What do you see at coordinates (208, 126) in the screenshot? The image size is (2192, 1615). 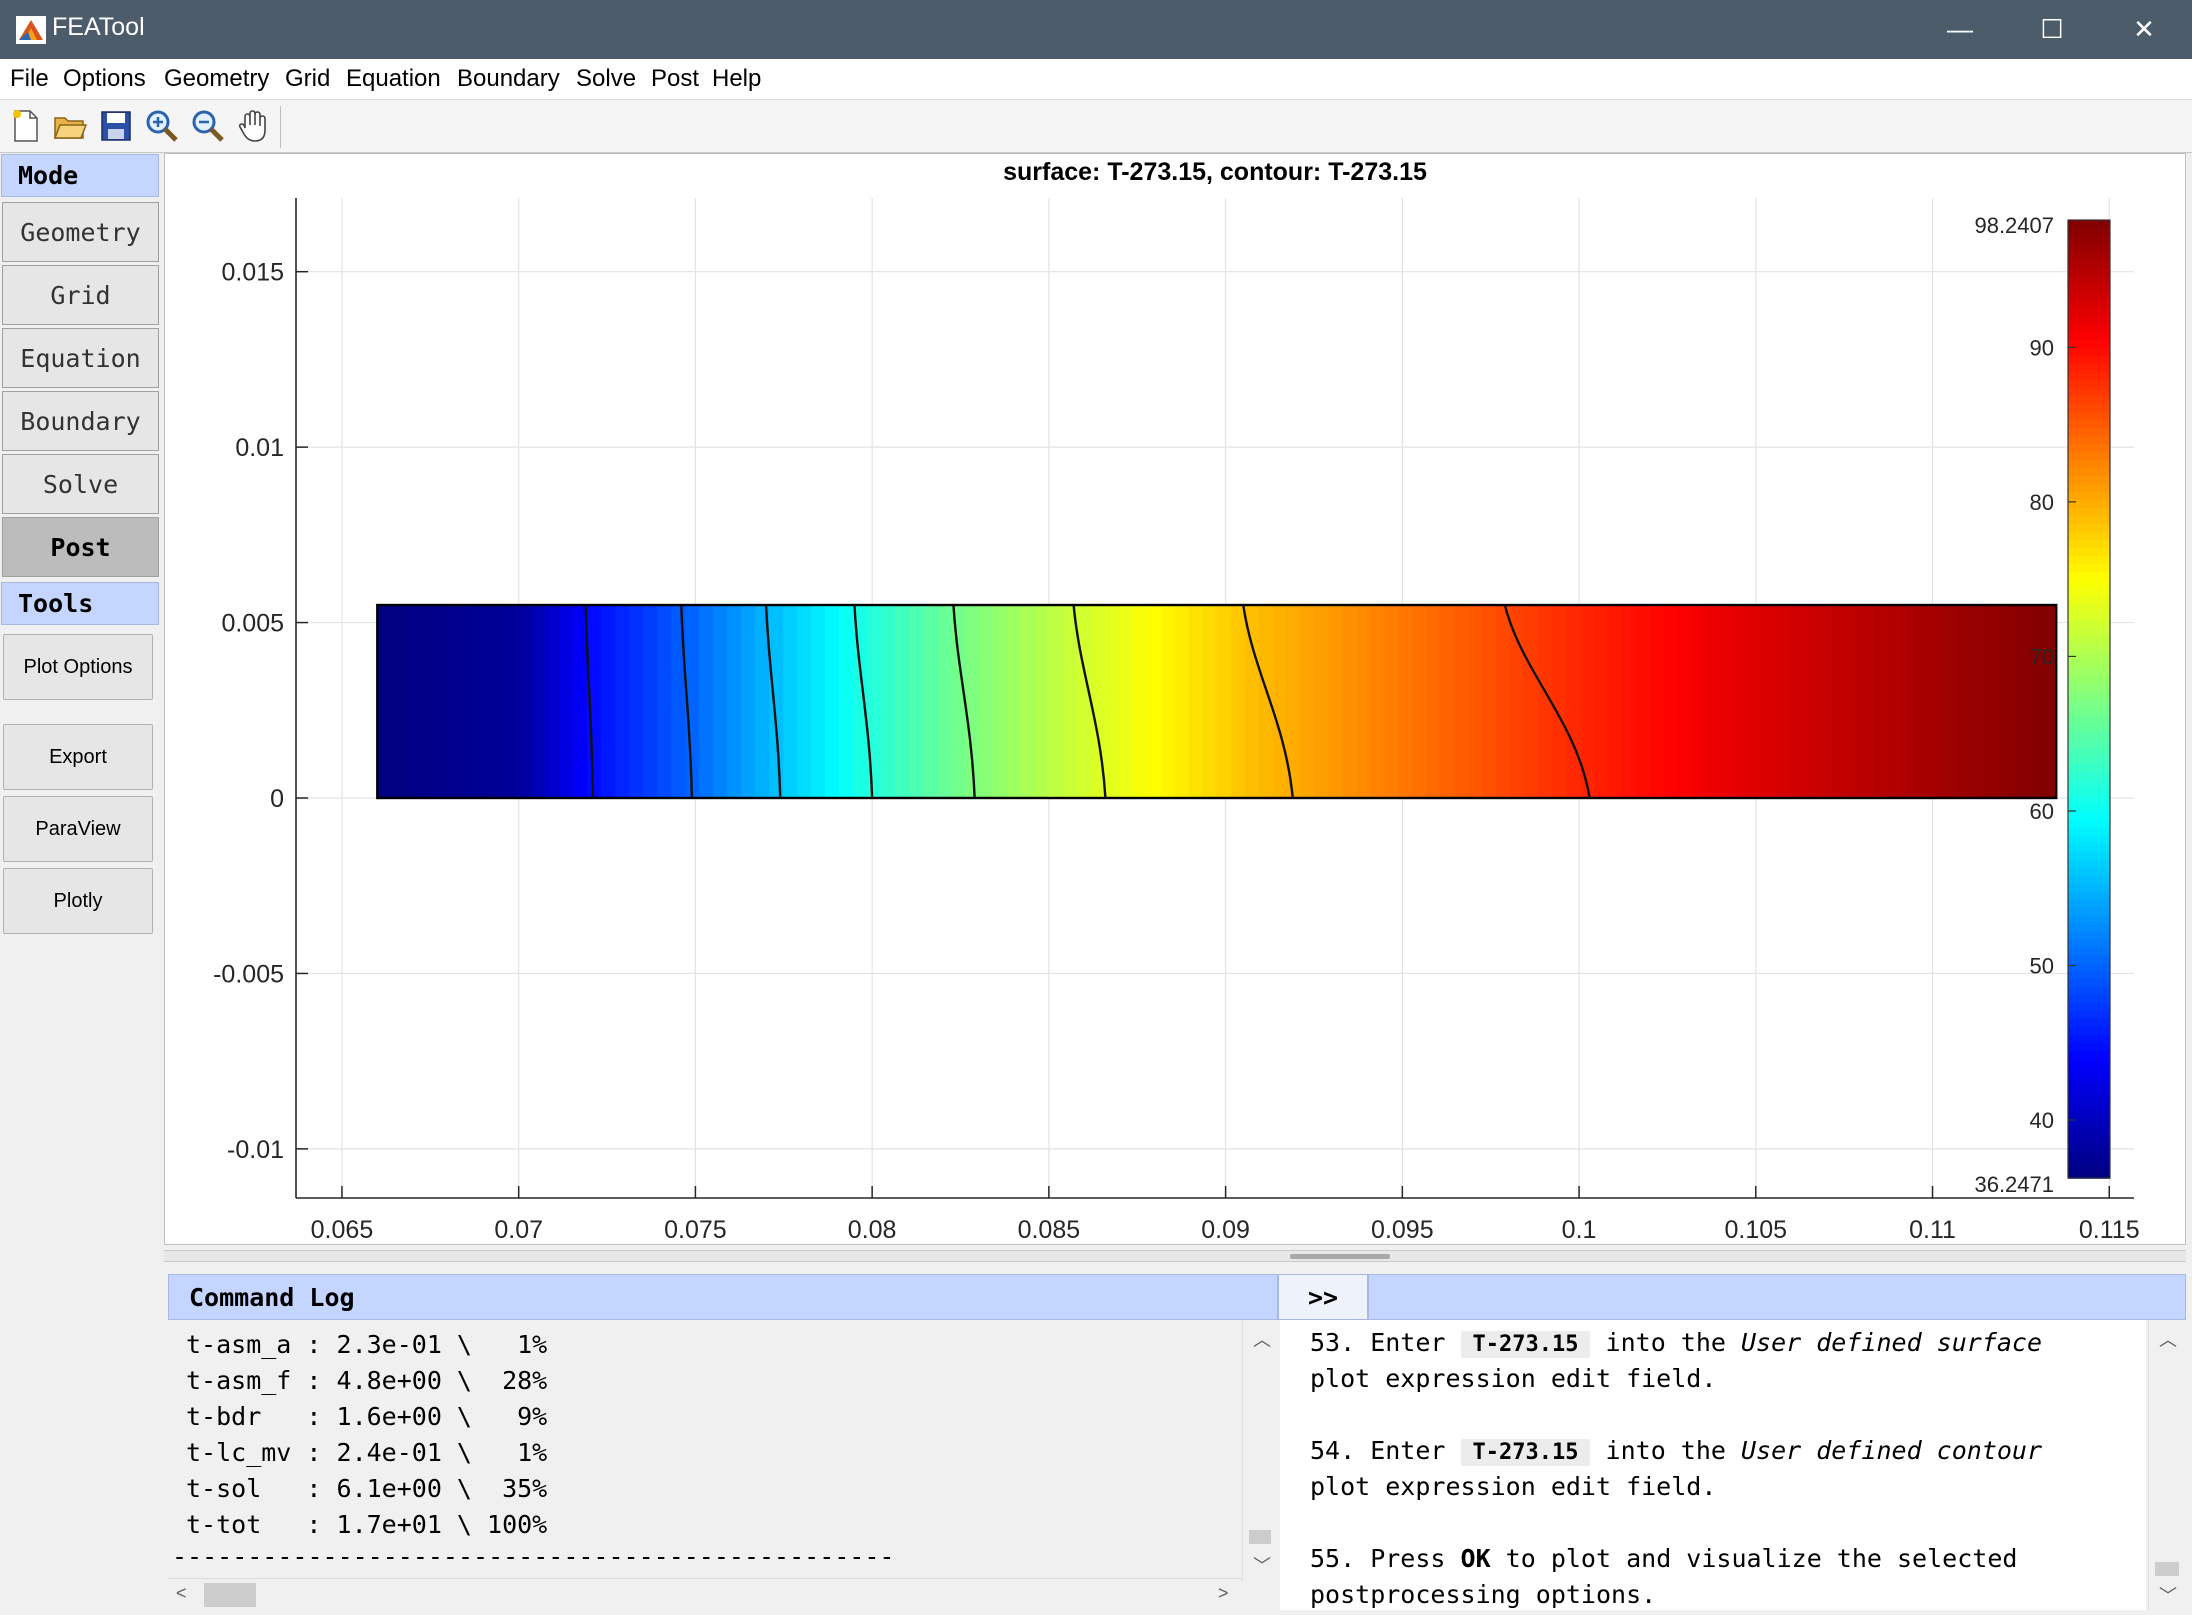 I see `zoom-out-icon` at bounding box center [208, 126].